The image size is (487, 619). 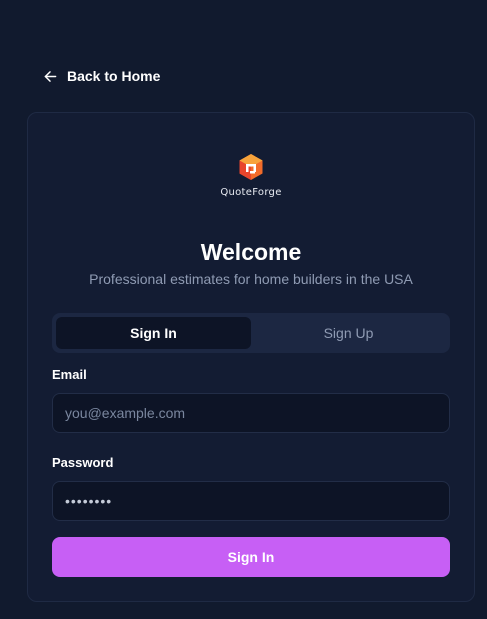 I want to click on auth-tabs: Sign In Sign Up, so click(x=251, y=333).